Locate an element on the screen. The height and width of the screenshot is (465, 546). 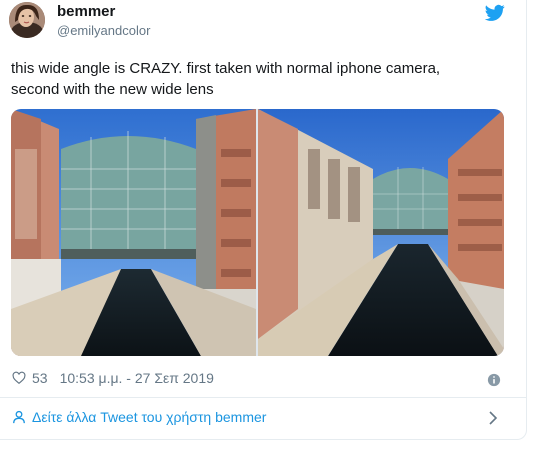
tweet-timestamp: 10:53 μ.μ. - 27 Σεπ 2019 is located at coordinates (137, 378).